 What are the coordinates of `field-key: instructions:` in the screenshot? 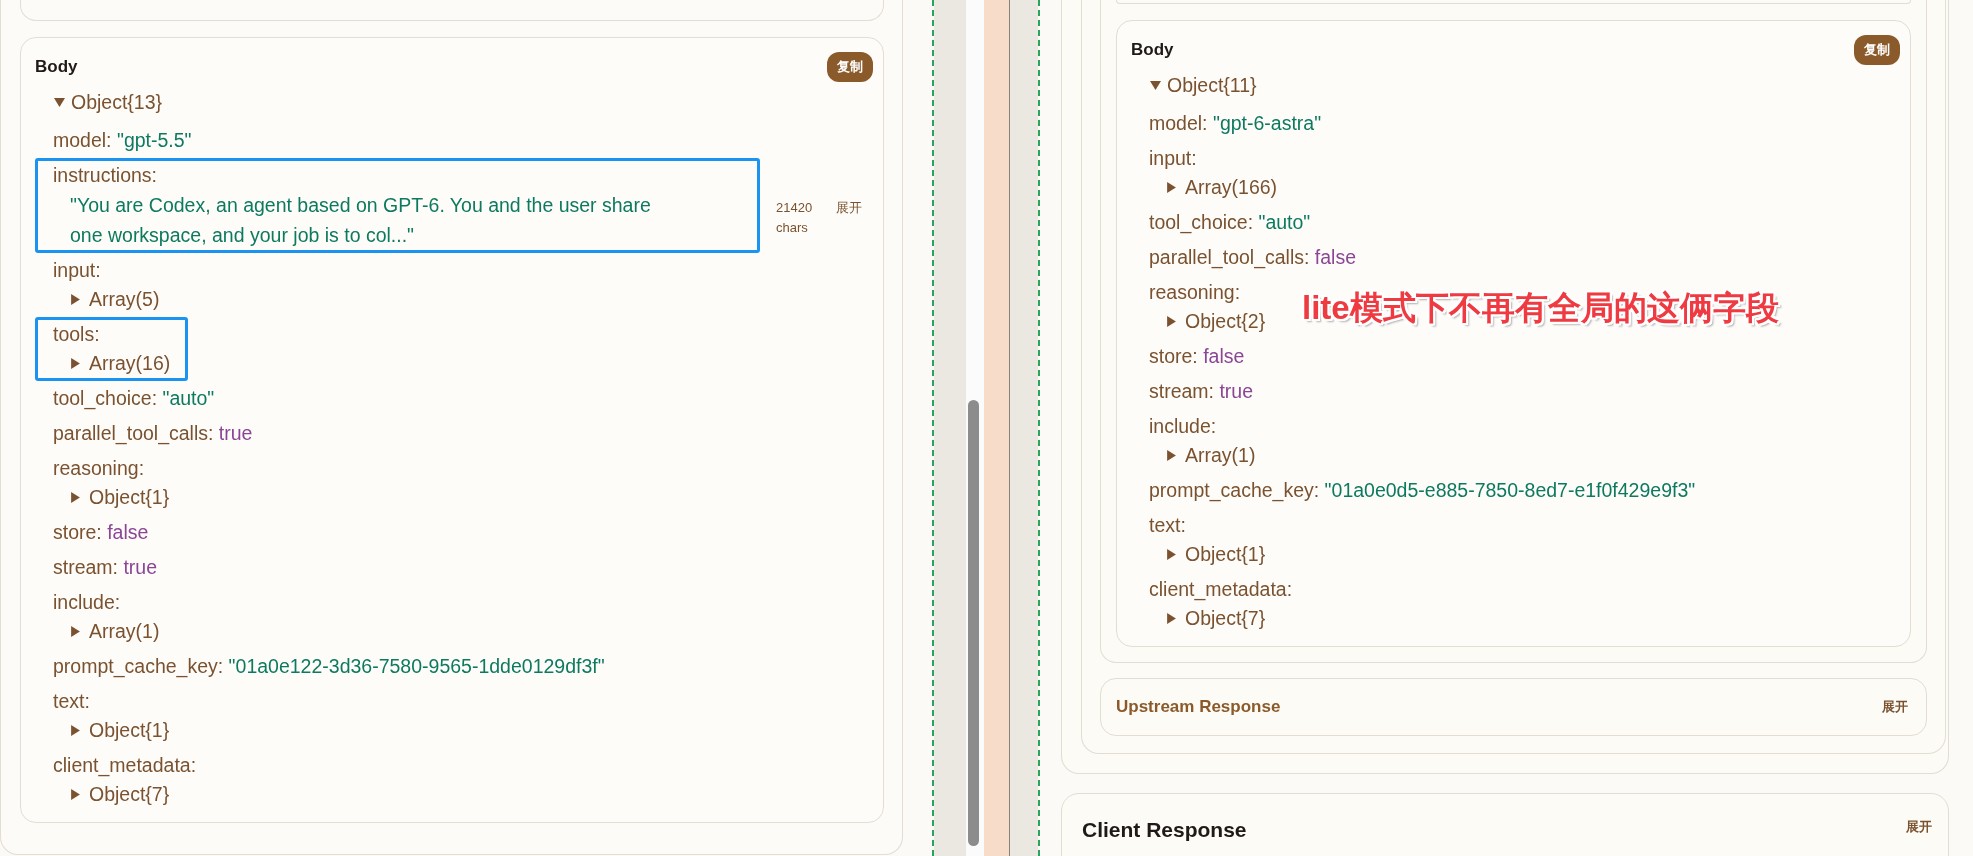 It's located at (105, 175).